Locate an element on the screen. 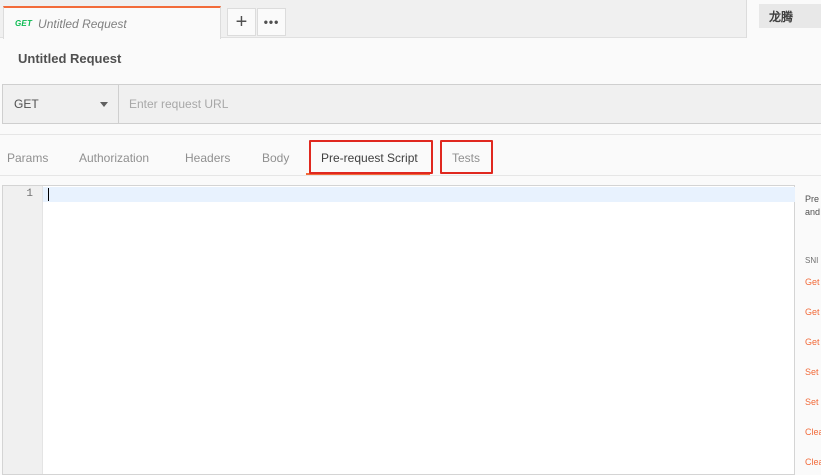  request-tab: GET Untitled Request is located at coordinates (112, 22).